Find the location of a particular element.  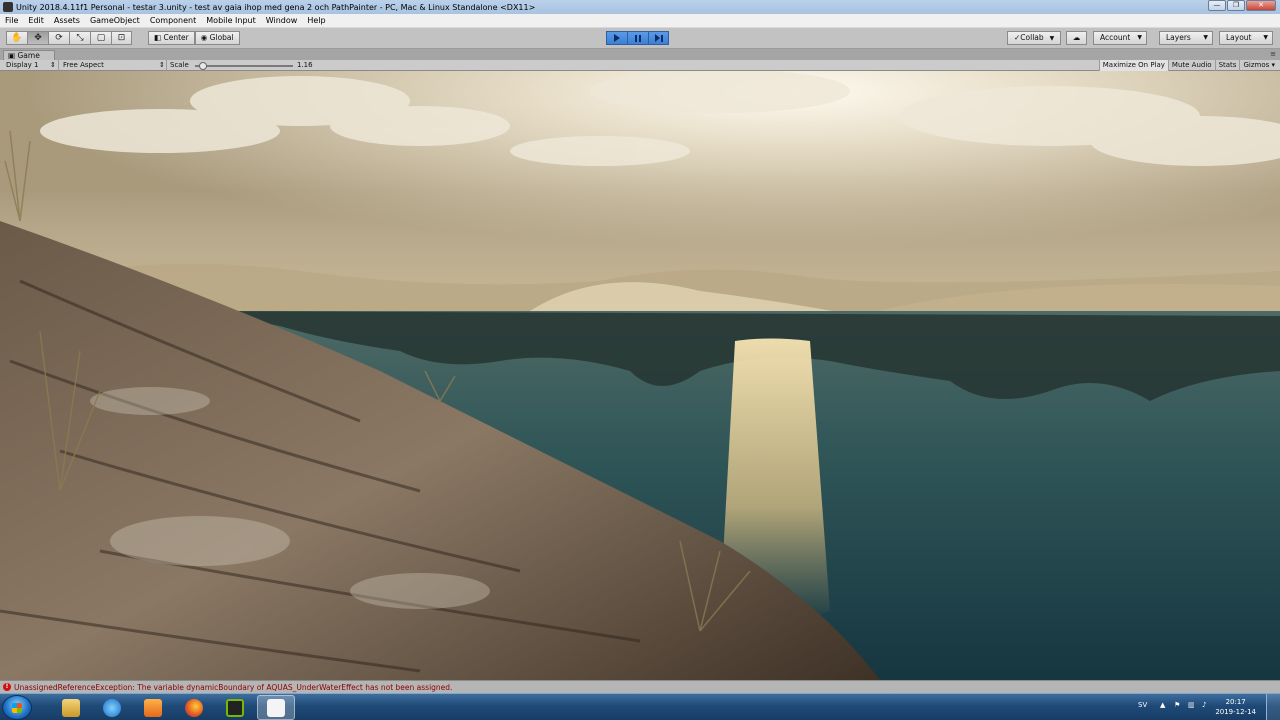

gizmos-label: Gizmos is located at coordinates (1256, 65).